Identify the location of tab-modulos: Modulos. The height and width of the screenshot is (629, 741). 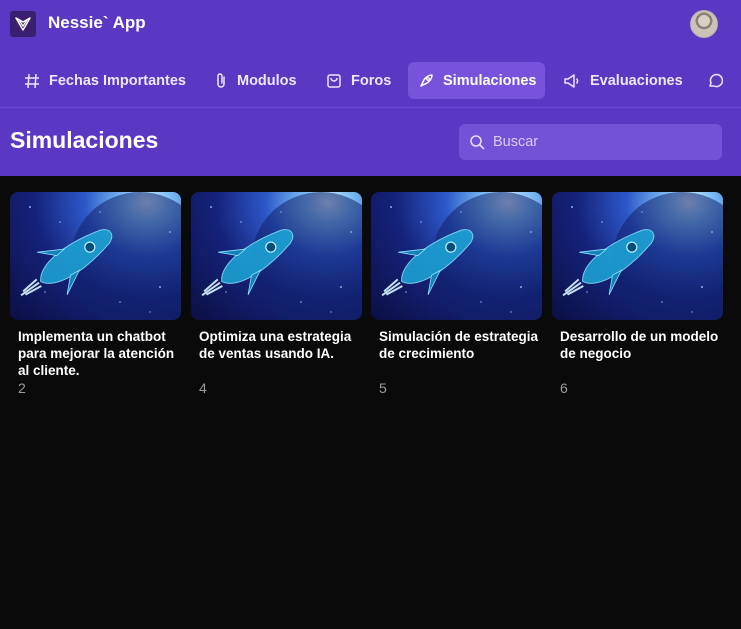
(255, 80).